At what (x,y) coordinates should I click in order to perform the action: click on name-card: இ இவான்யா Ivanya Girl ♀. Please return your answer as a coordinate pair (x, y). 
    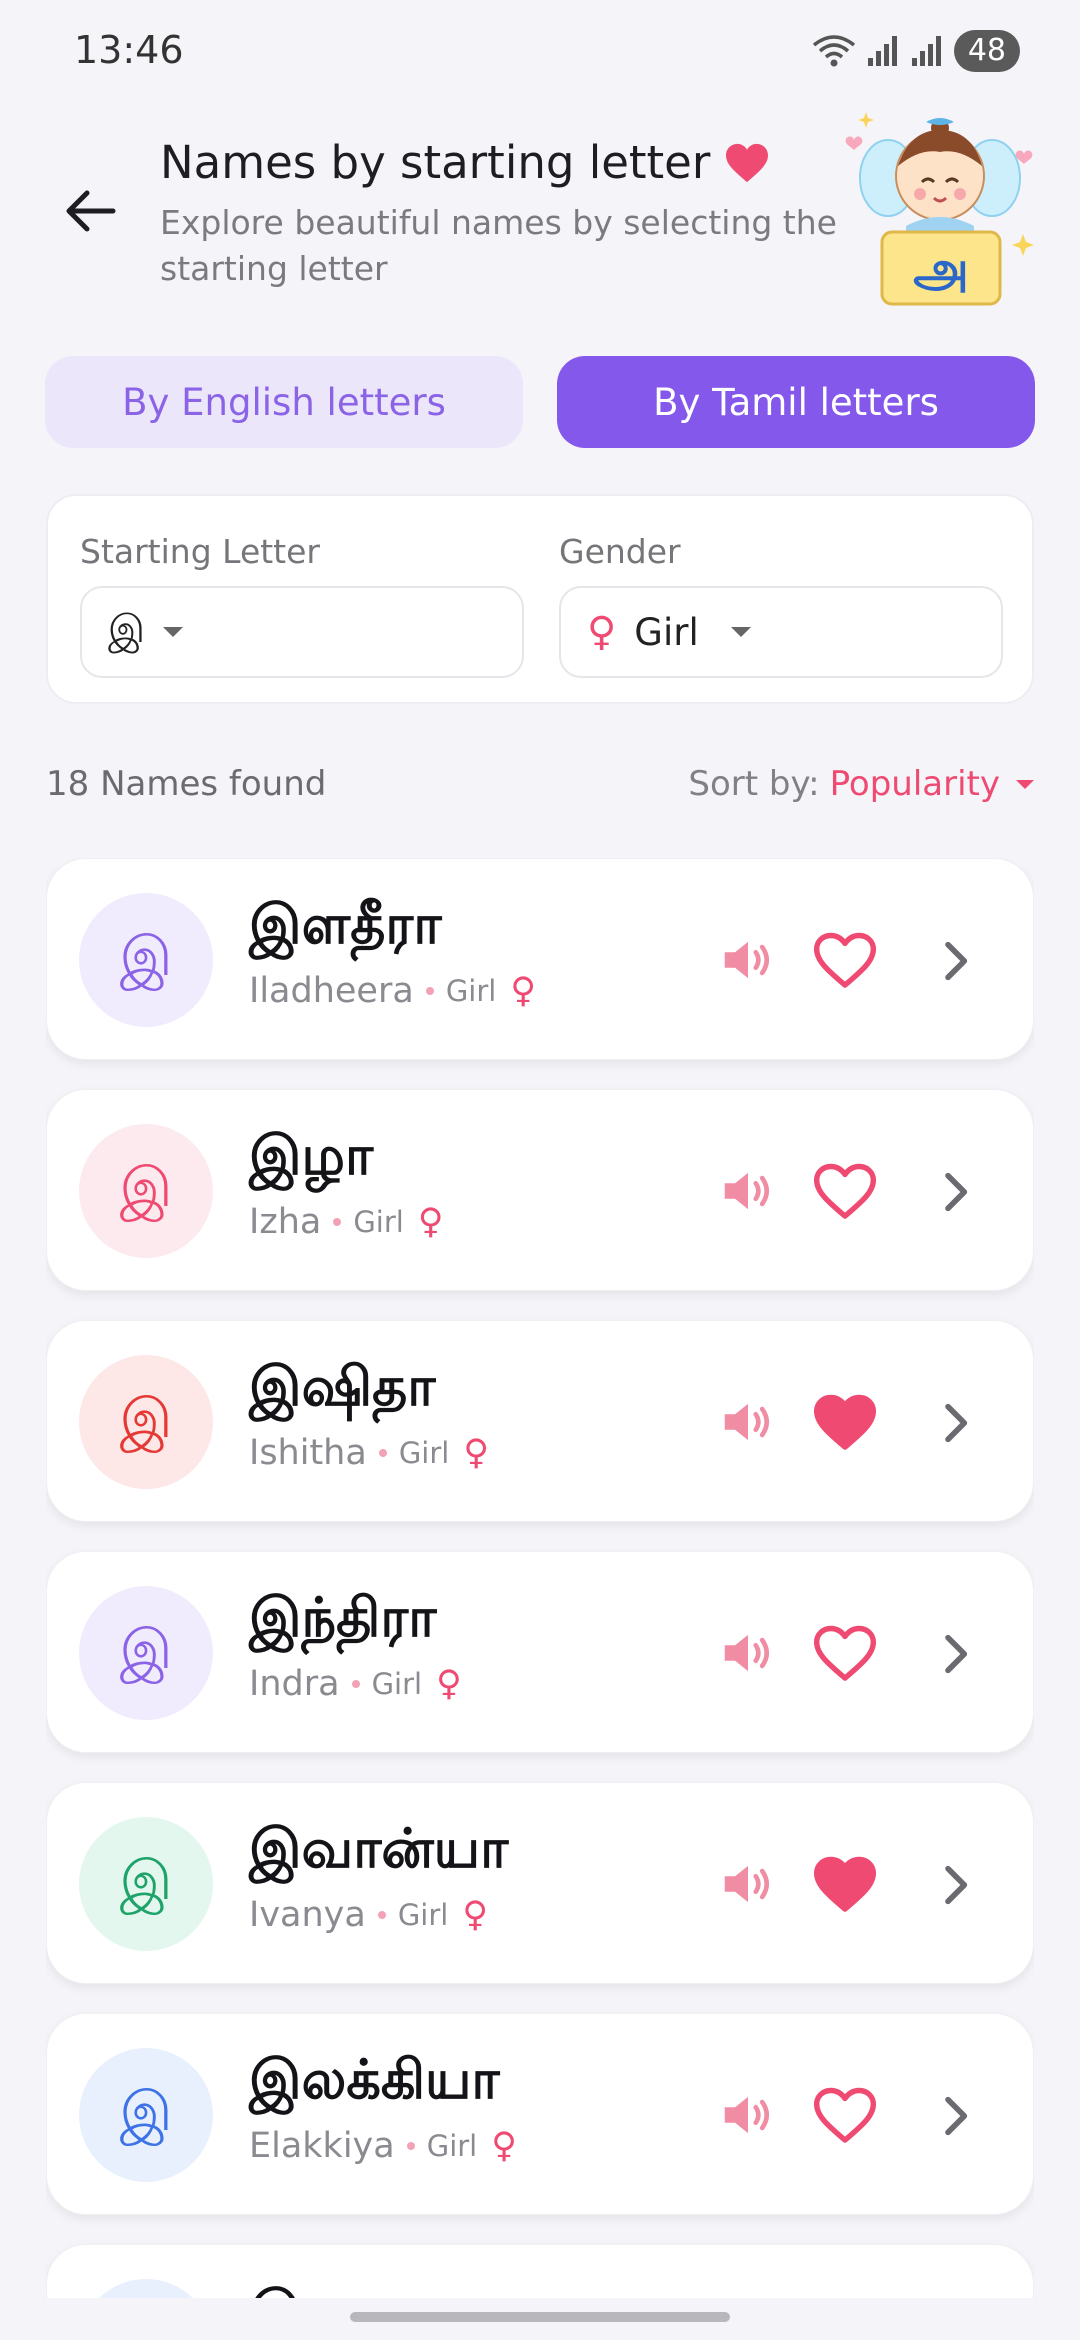
    Looking at the image, I should click on (540, 1883).